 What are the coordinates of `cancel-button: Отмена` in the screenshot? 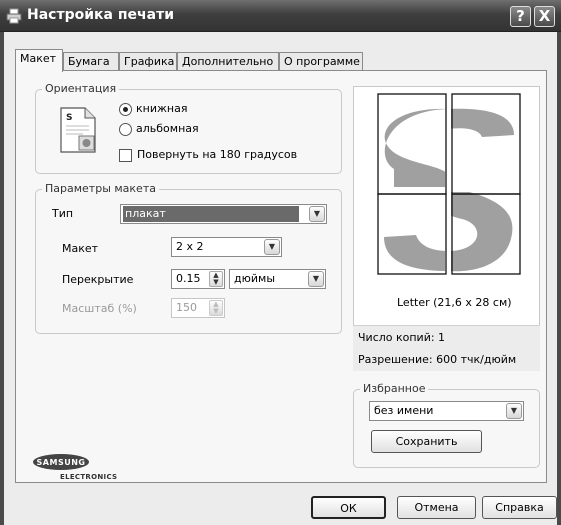 It's located at (436, 507).